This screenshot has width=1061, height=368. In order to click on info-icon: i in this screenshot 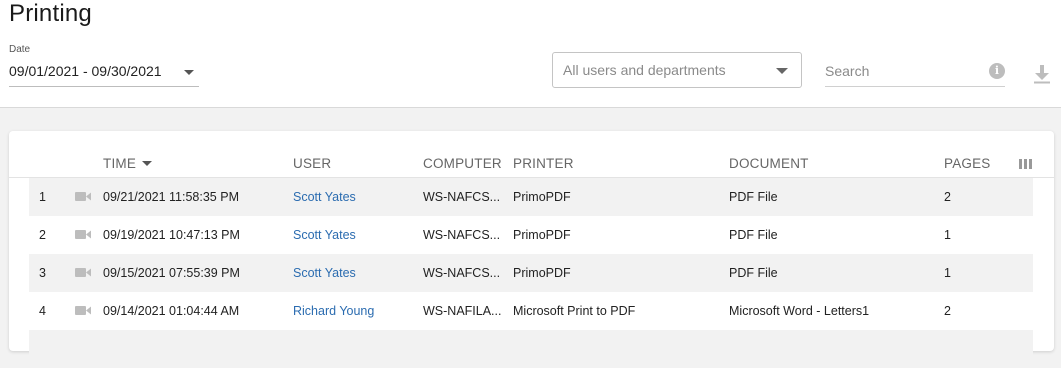, I will do `click(997, 71)`.